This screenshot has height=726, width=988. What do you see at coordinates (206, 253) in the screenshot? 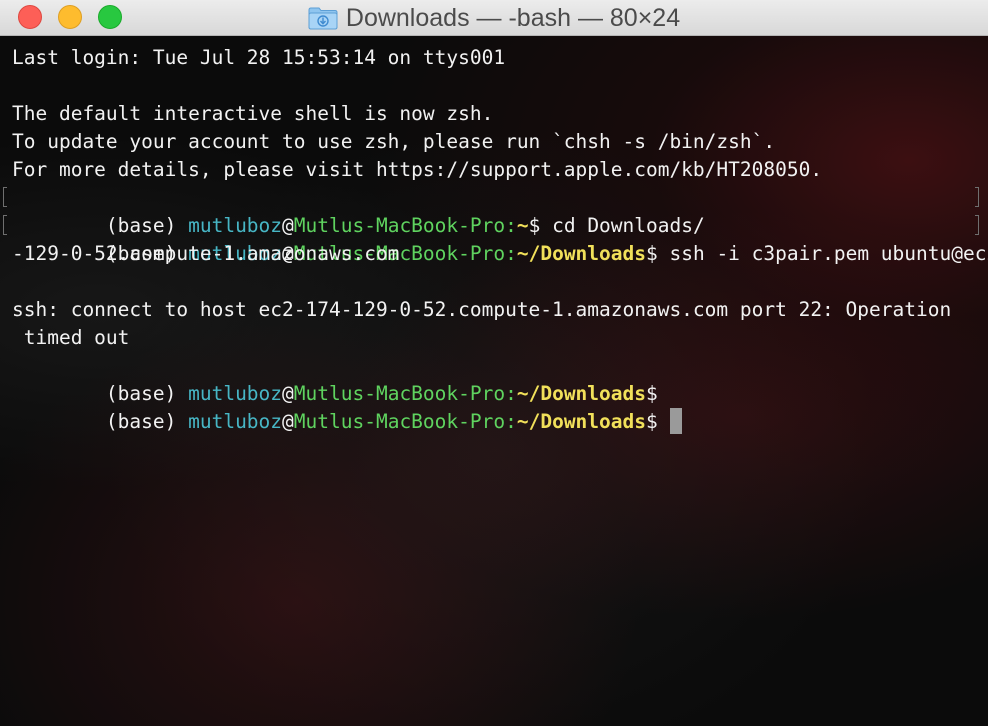
I see `command-wrap-line: -129-0-52.compute-1.amazonaws.com` at bounding box center [206, 253].